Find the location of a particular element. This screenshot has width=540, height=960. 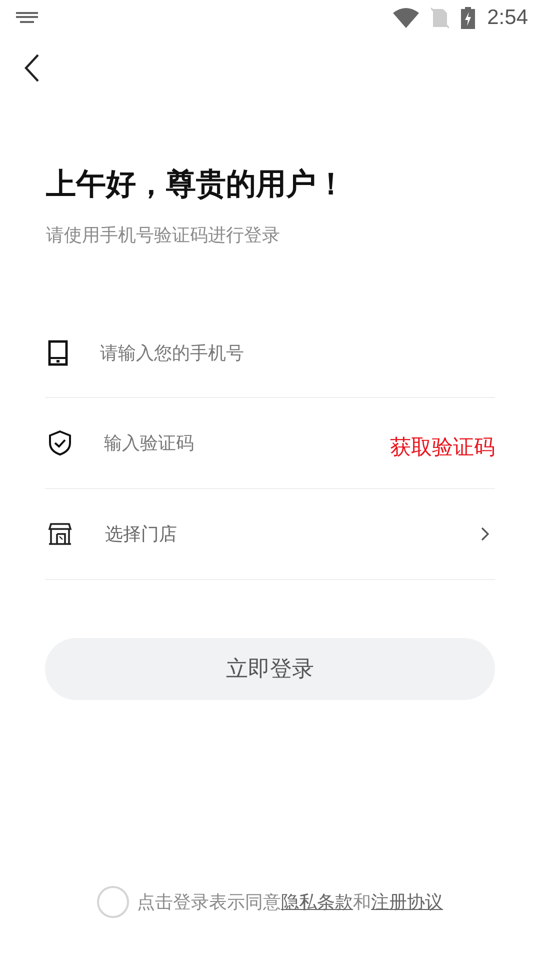

terms-link: 注册协议 is located at coordinates (407, 902).